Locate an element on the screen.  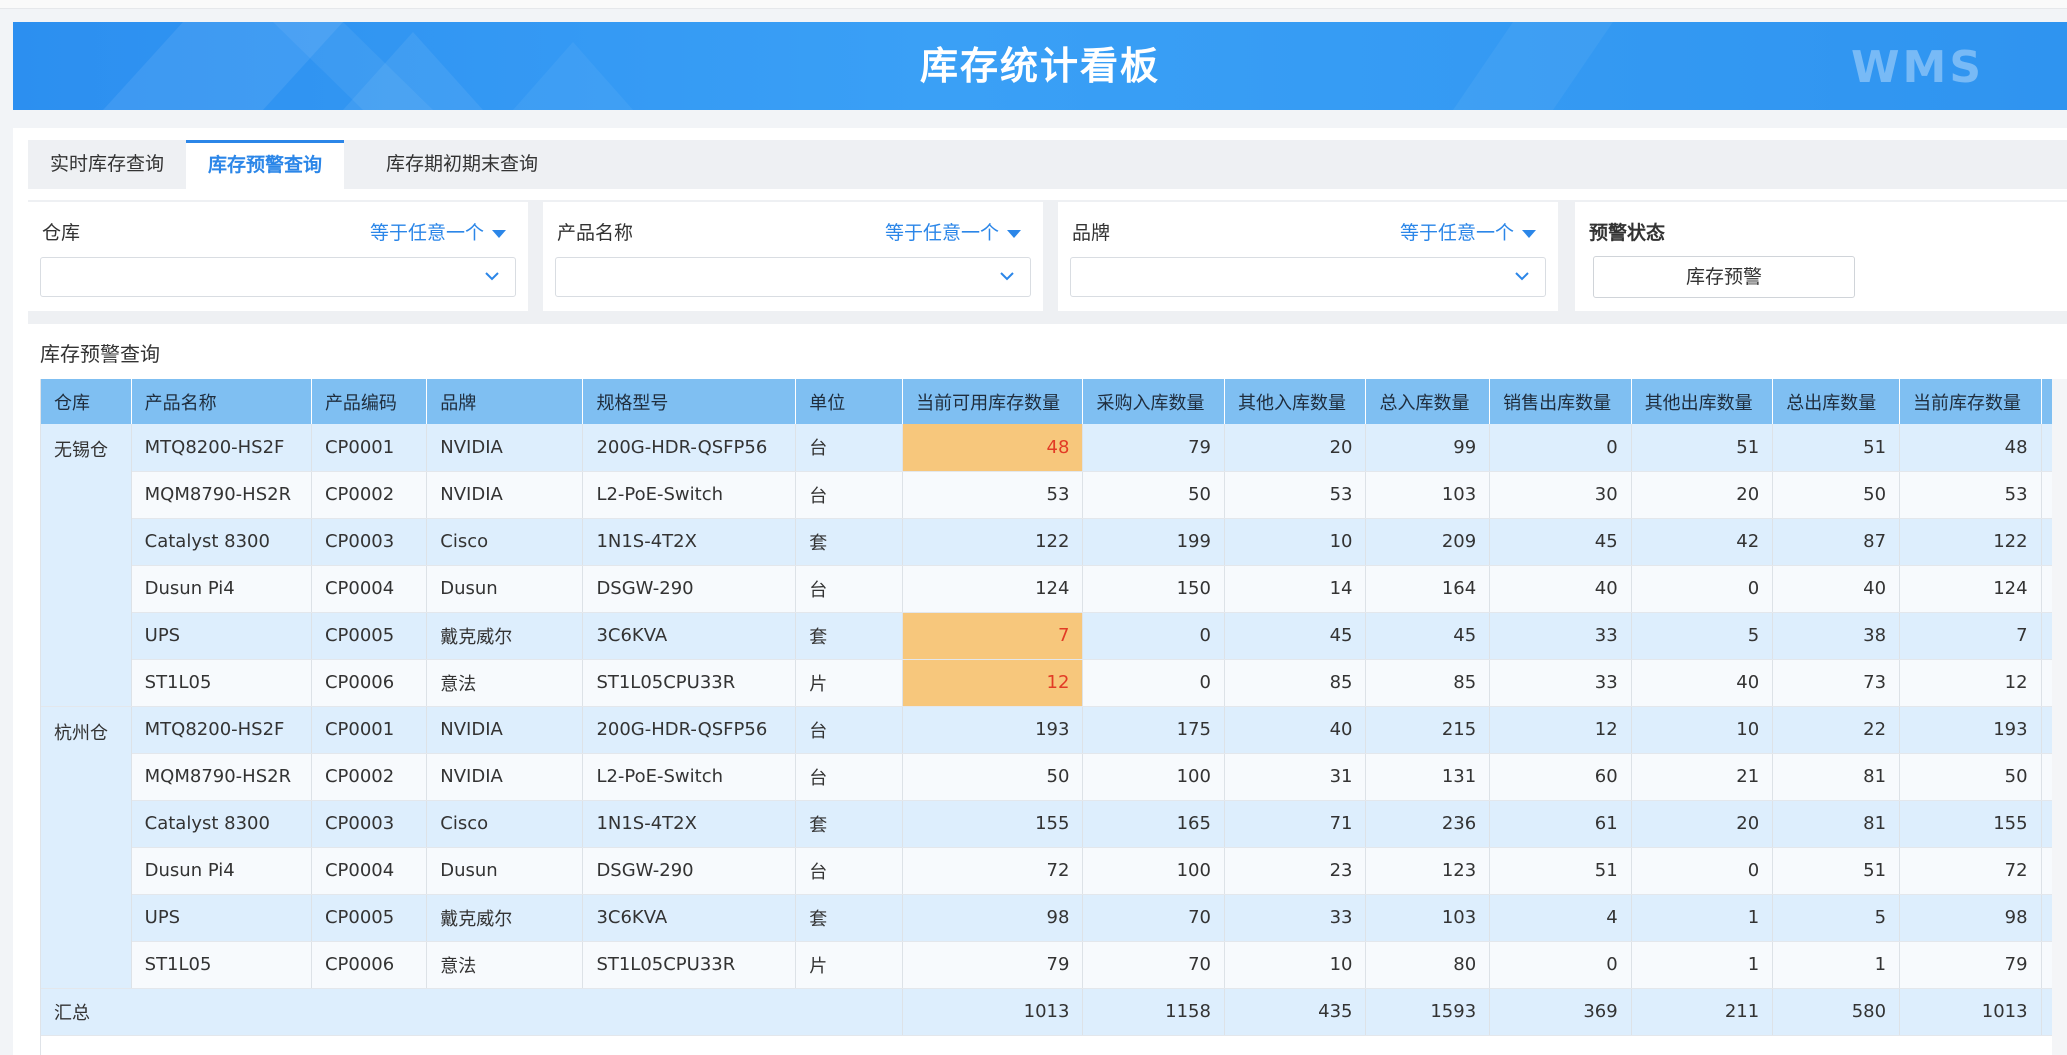
table-row: UPS CP0005 戴克威尔 3C6KVA 套 7 0 45 45 33 5 38 7 is located at coordinates (1047, 636).